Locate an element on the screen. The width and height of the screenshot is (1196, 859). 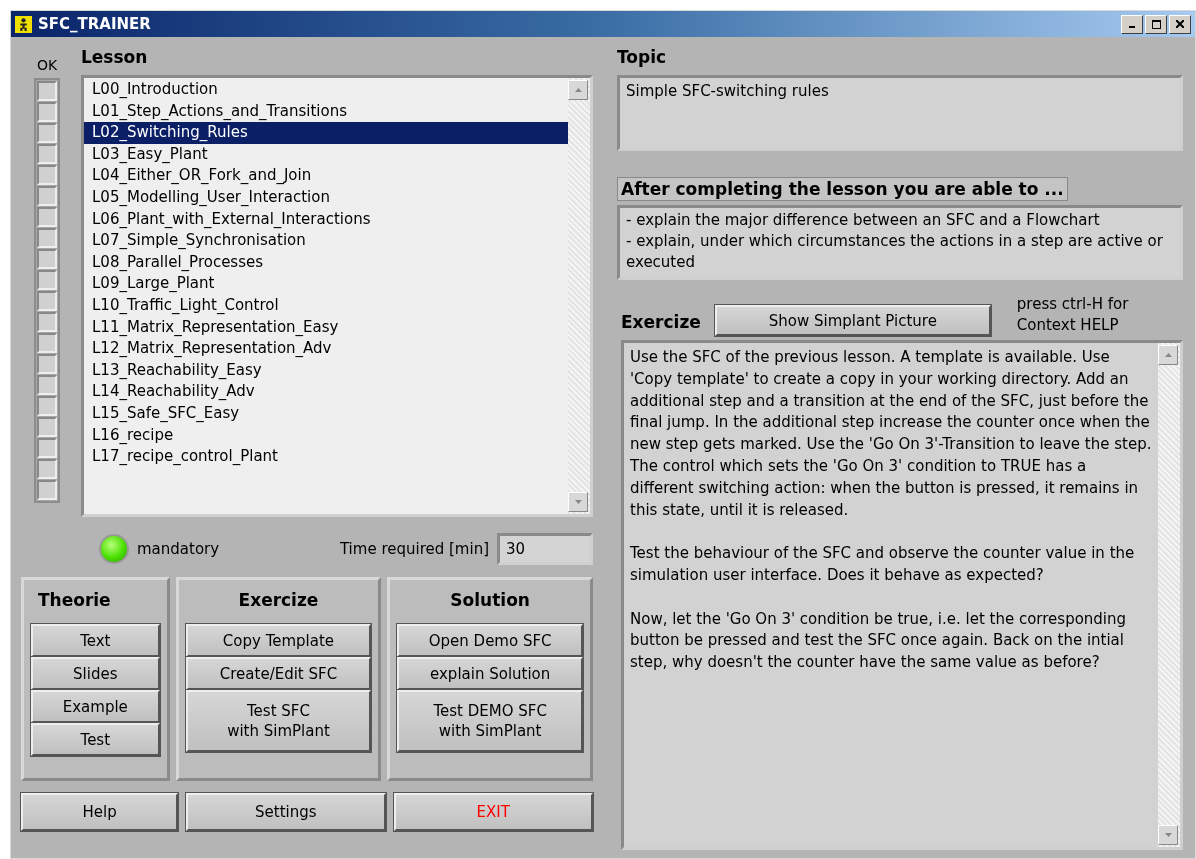
group-title: Exercize is located at coordinates (278, 600).